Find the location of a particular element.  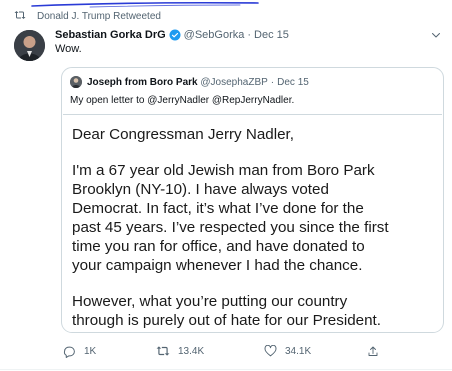

quote-author-handle: @JosephaZBP is located at coordinates (233, 82).